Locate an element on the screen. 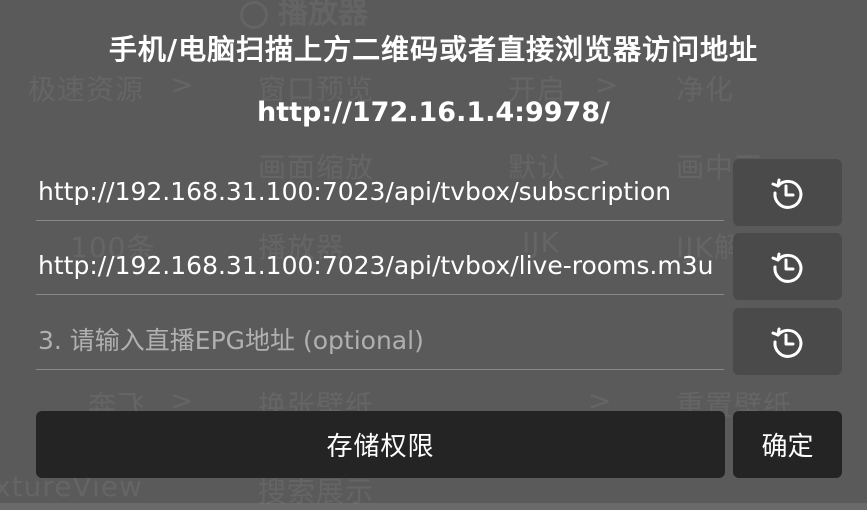  epg-history-button is located at coordinates (787, 341).